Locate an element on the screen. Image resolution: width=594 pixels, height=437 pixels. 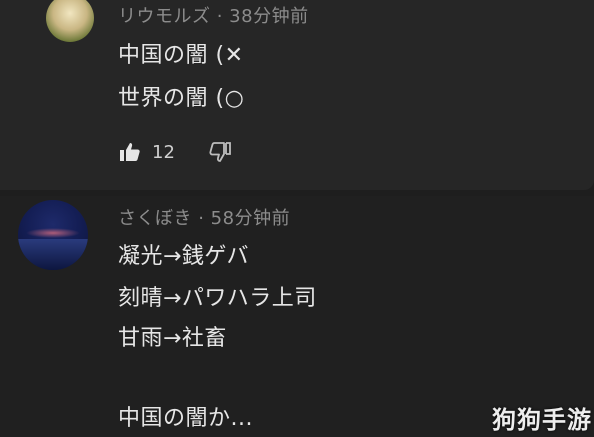
comment-text-line: 中国の闇 (✕ is located at coordinates (181, 55).